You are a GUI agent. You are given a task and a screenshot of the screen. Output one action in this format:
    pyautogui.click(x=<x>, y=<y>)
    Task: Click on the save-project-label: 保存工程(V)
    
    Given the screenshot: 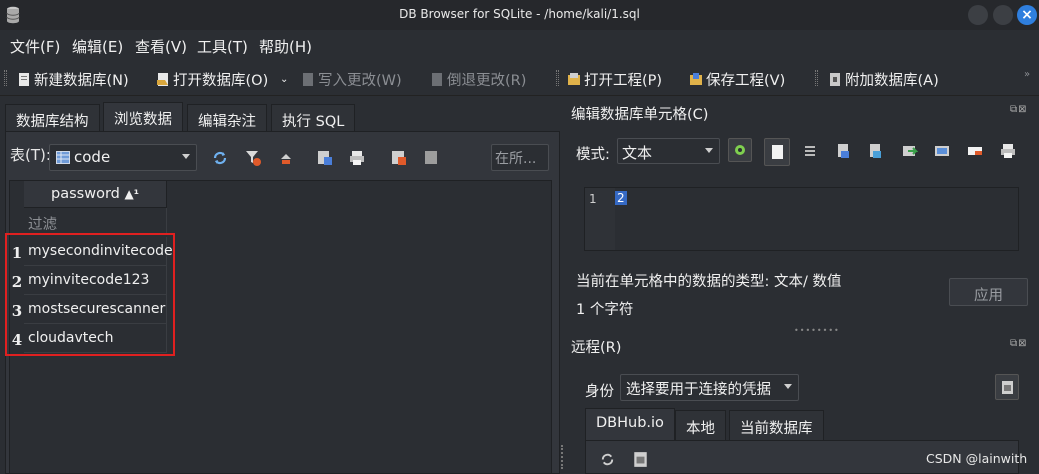 What is the action you would take?
    pyautogui.click(x=746, y=81)
    